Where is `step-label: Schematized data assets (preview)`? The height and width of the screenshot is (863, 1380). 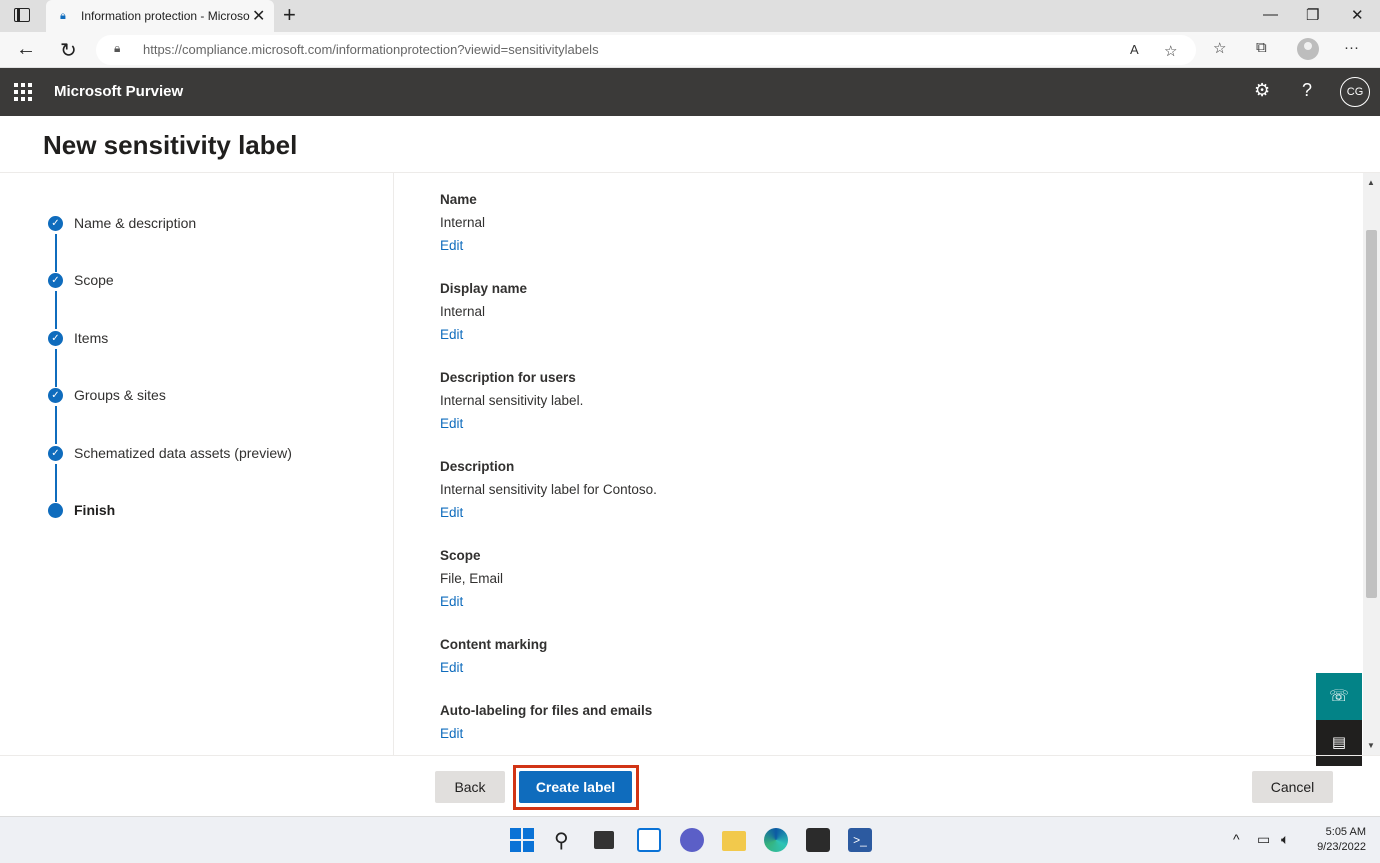
step-label: Schematized data assets (preview) is located at coordinates (183, 453).